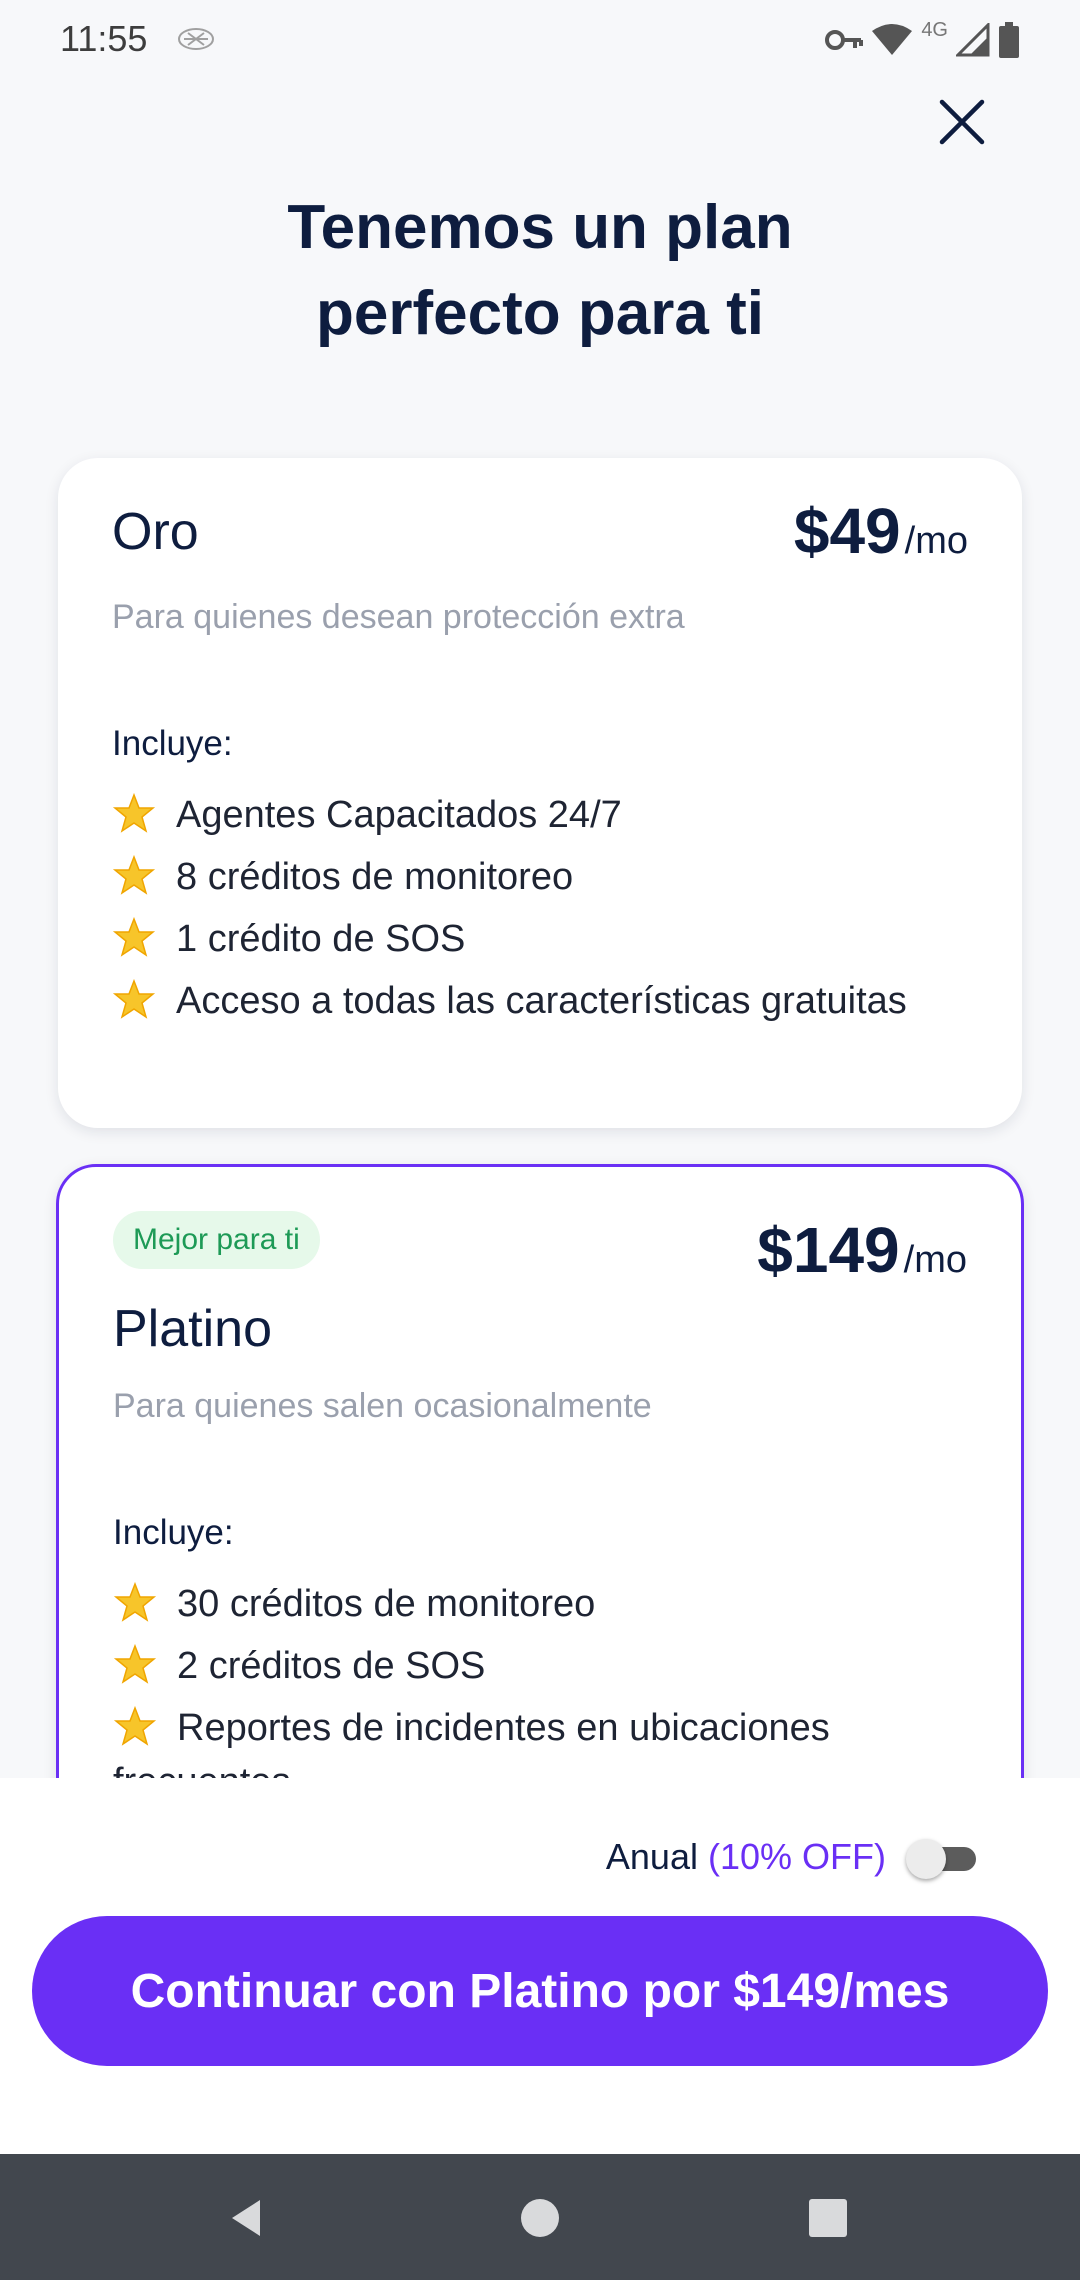 The image size is (1080, 2280). I want to click on plan-name: Oro, so click(155, 532).